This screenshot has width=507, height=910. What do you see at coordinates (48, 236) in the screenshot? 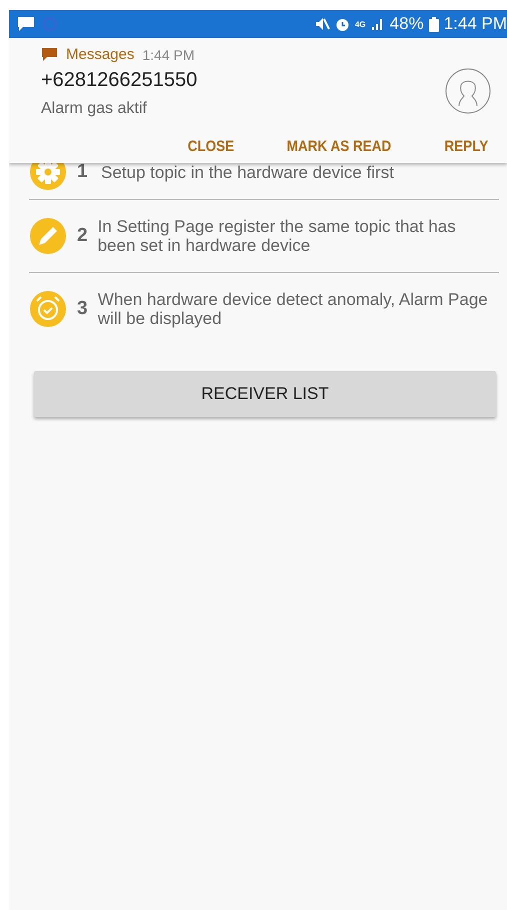
I see `pencil-icon` at bounding box center [48, 236].